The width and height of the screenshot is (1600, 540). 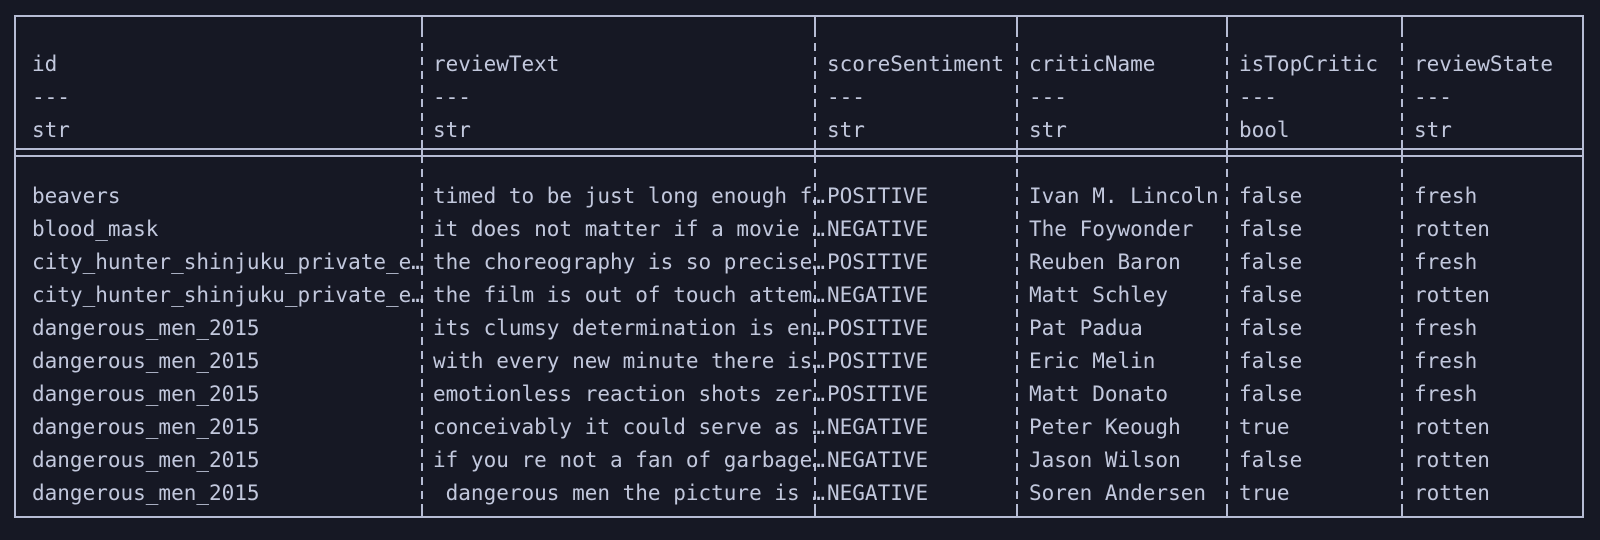 What do you see at coordinates (1105, 262) in the screenshot?
I see `table-row: Reuben Baron` at bounding box center [1105, 262].